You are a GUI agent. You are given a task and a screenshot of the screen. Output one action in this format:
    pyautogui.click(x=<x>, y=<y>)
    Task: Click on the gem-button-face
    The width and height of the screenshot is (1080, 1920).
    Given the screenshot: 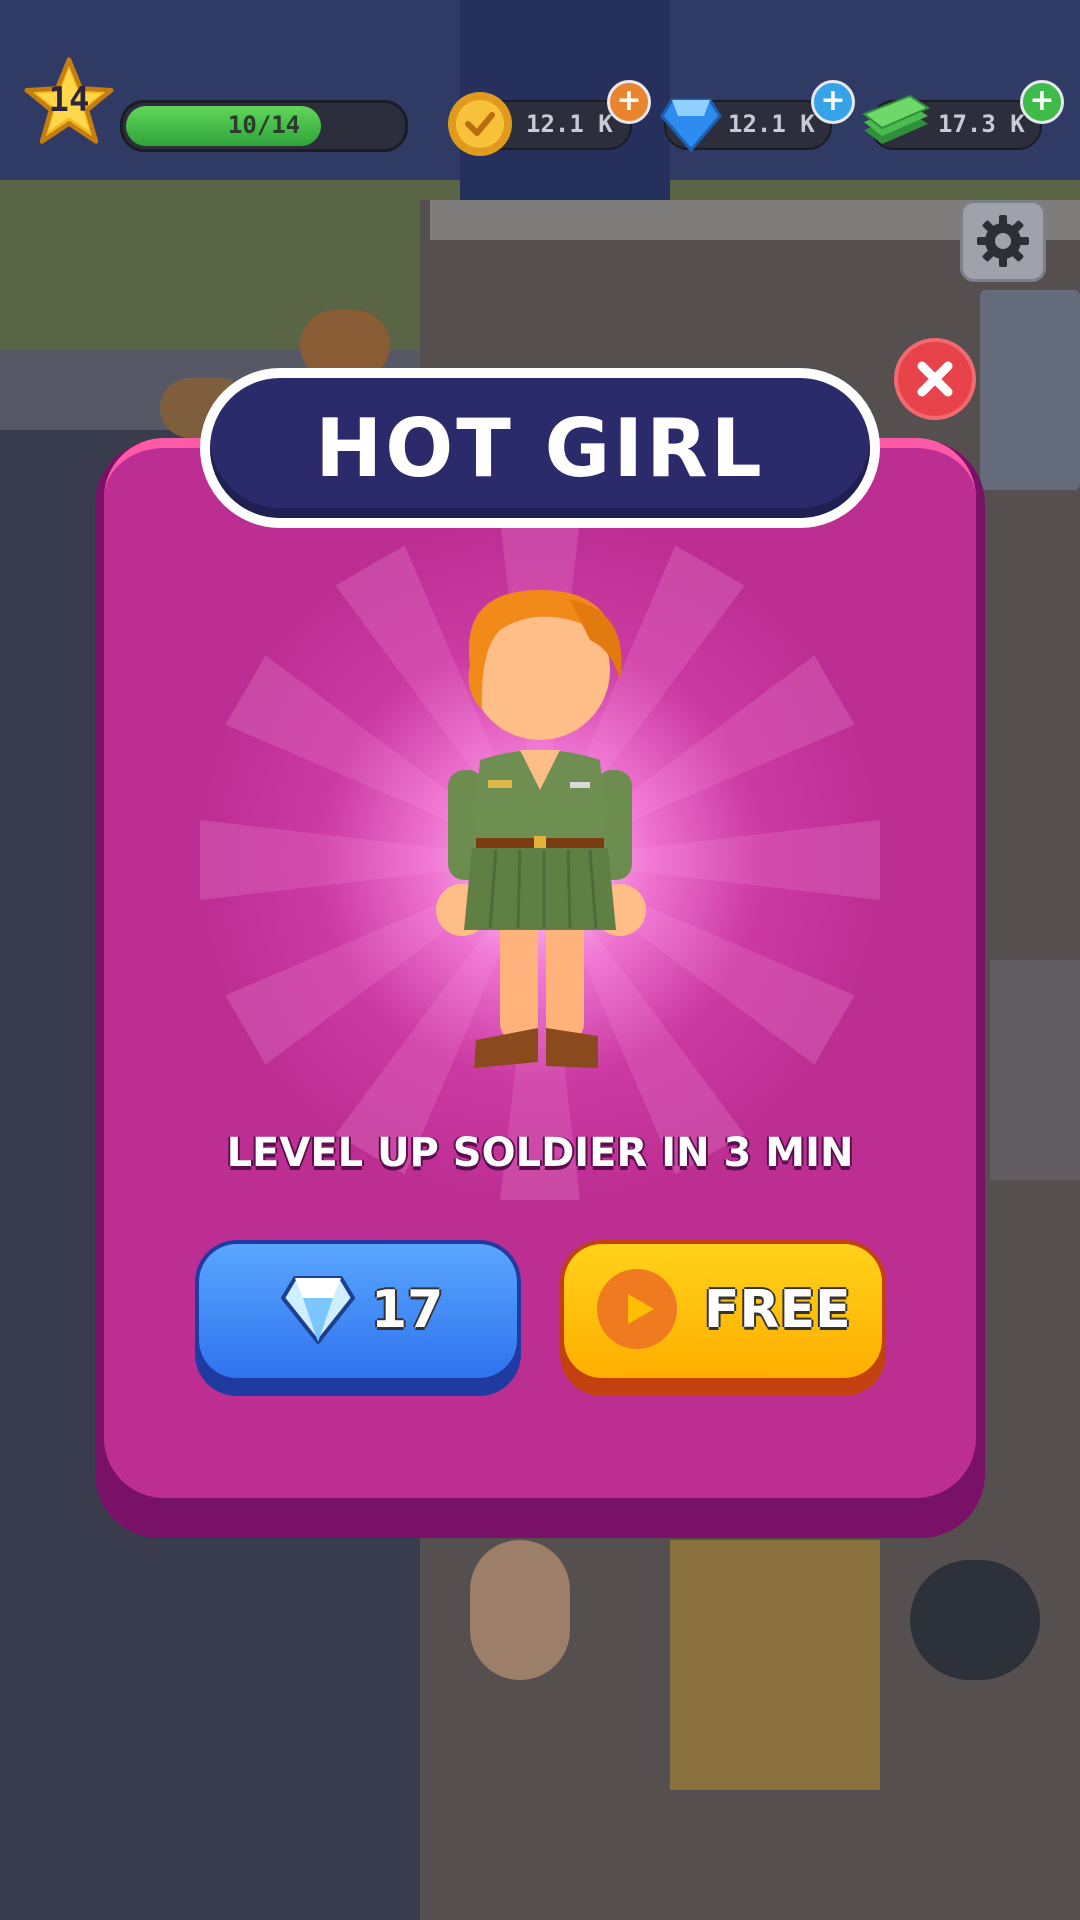 What is the action you would take?
    pyautogui.click(x=358, y=1311)
    